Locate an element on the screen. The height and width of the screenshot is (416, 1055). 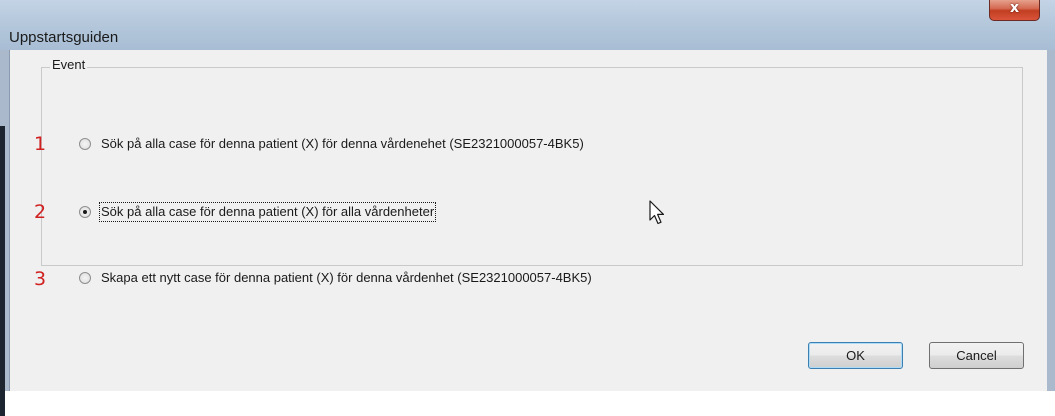
close-icon: x is located at coordinates (1014, 8).